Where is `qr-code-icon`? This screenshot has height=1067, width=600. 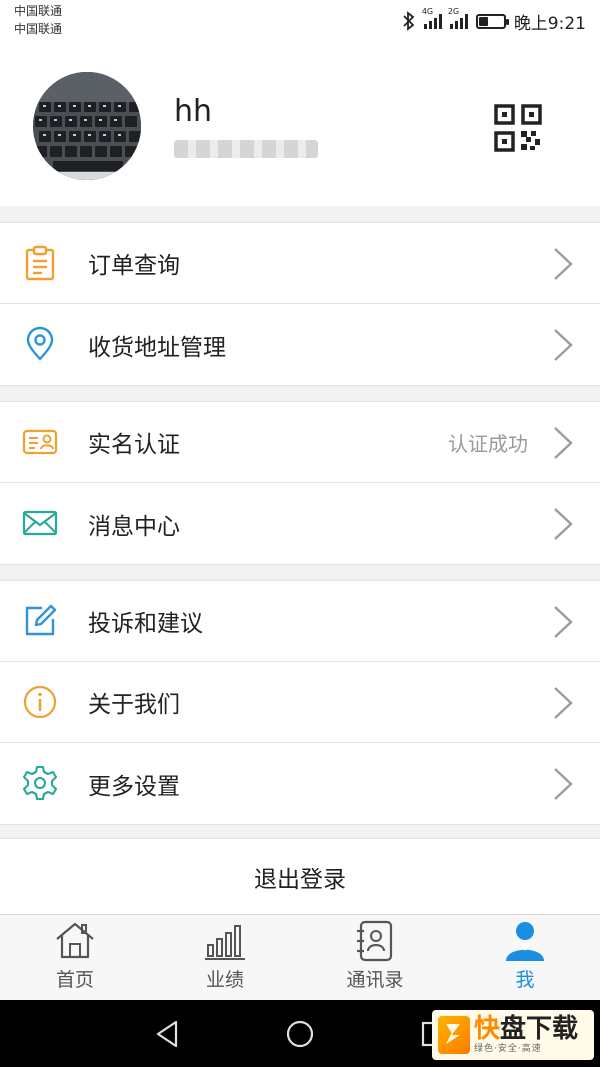 qr-code-icon is located at coordinates (518, 128).